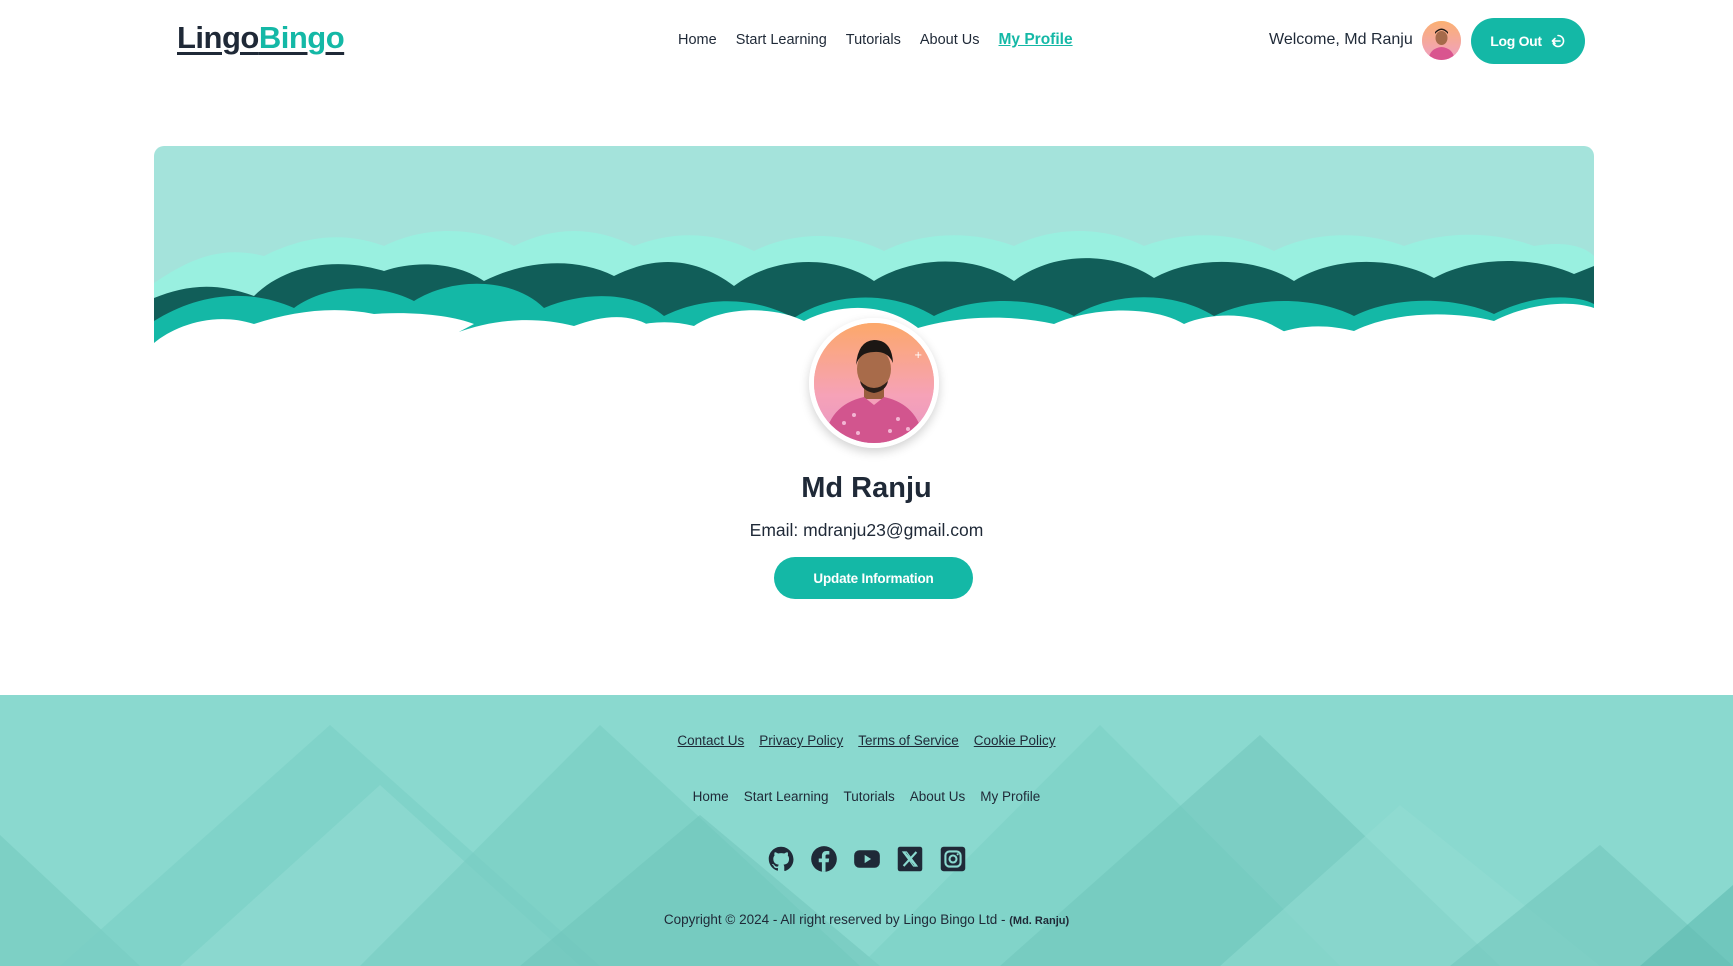  What do you see at coordinates (1010, 796) in the screenshot?
I see `footer-nav-my-profile: My Profile` at bounding box center [1010, 796].